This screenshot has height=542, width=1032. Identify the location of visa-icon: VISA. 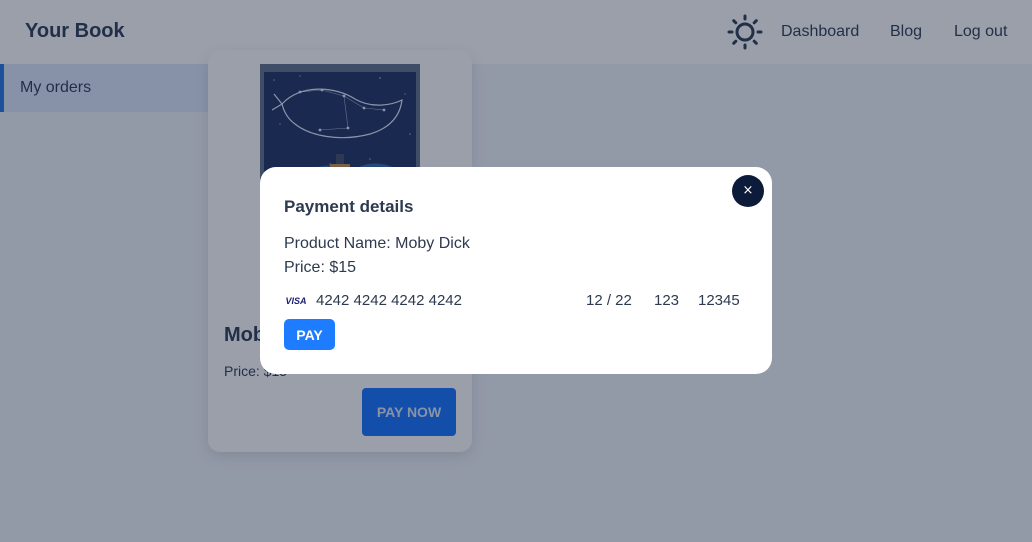
(295, 301).